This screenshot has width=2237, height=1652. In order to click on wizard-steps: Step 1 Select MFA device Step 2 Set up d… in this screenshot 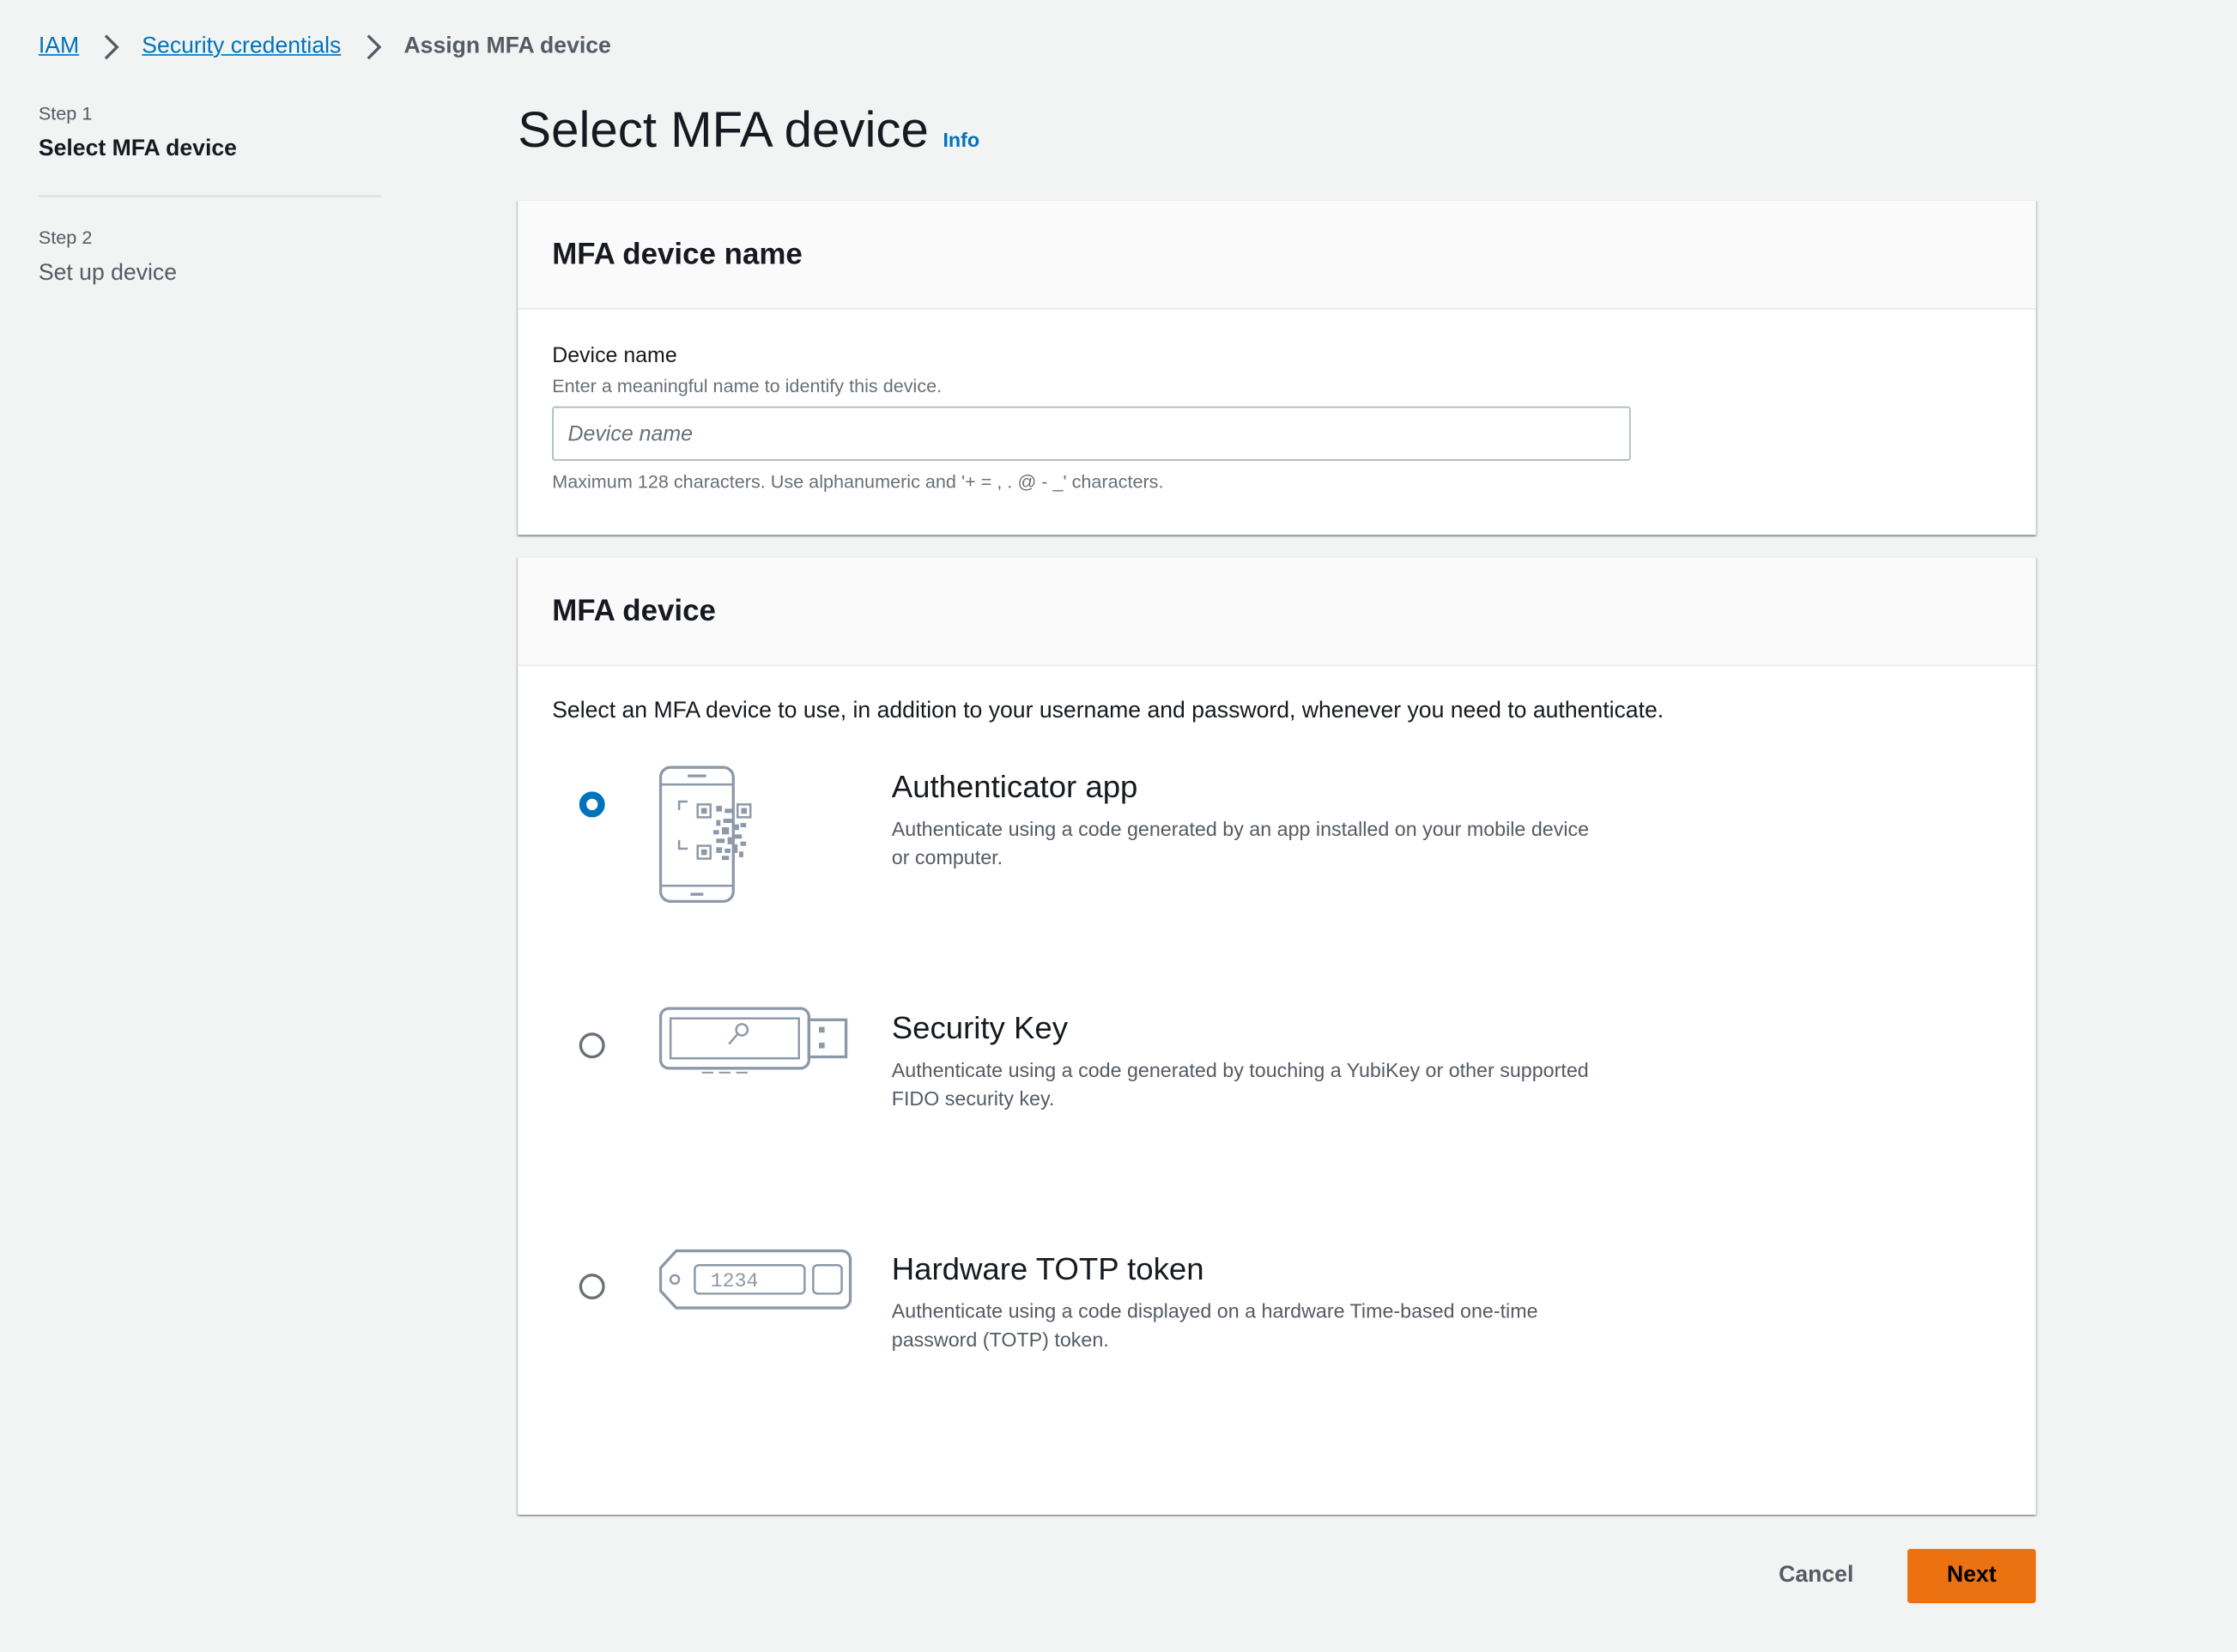, I will do `click(209, 195)`.